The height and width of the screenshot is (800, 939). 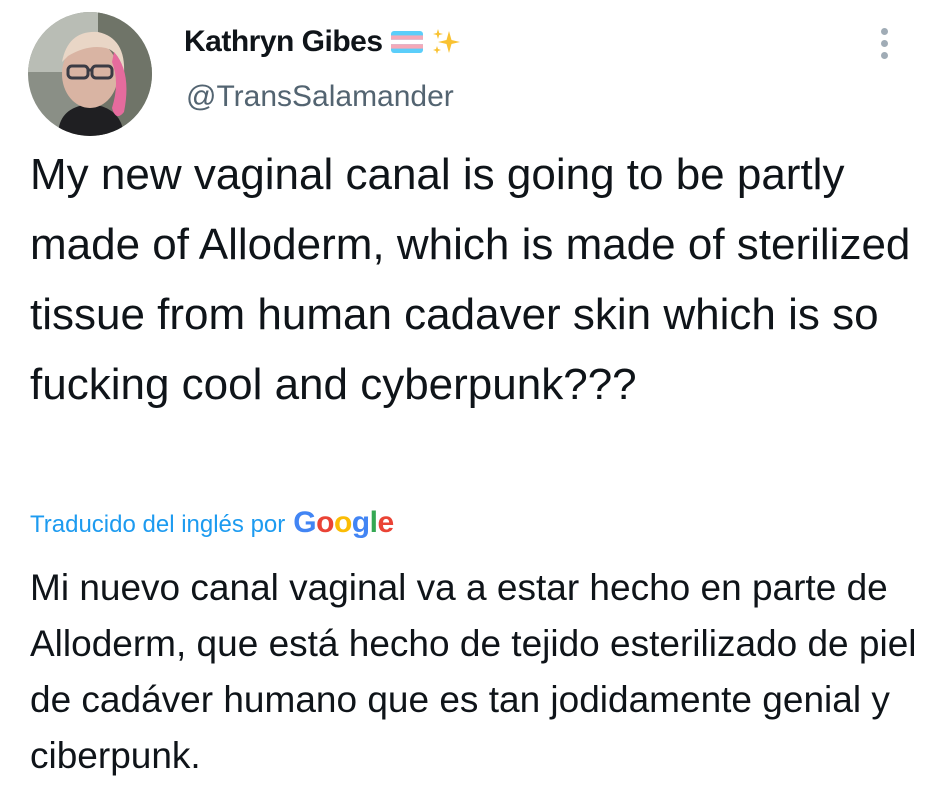 What do you see at coordinates (305, 522) in the screenshot?
I see `google-logo-letter: G` at bounding box center [305, 522].